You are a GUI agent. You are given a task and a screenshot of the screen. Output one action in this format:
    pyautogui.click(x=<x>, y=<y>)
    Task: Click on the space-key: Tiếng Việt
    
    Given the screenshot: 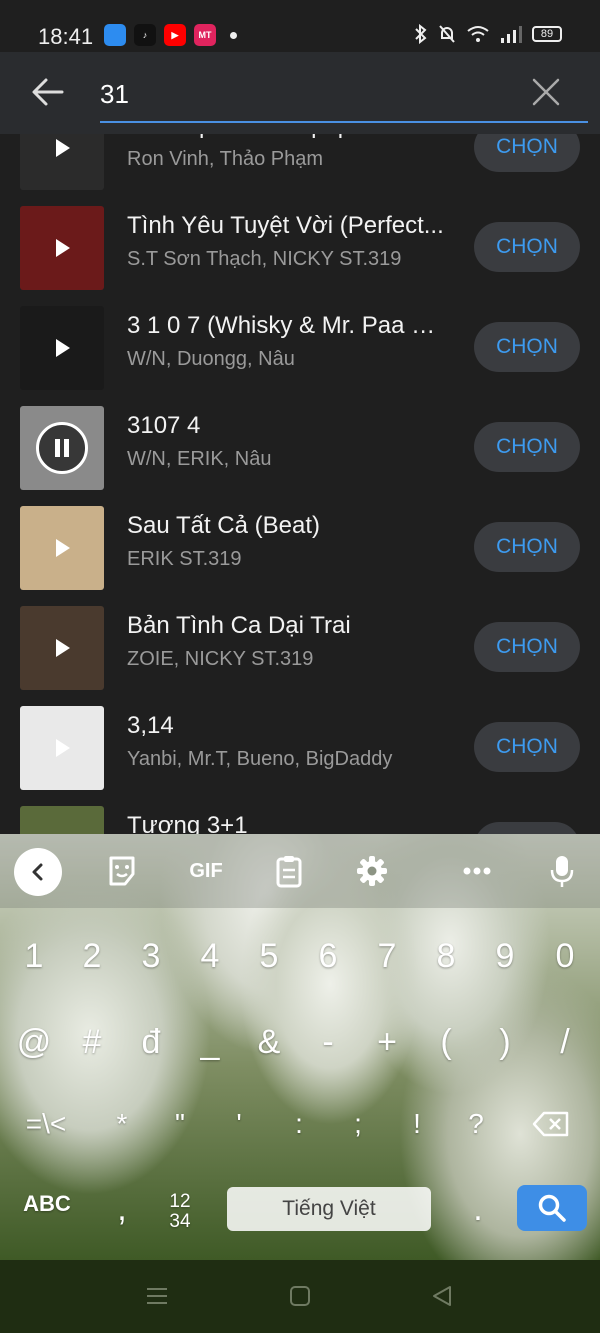 What is the action you would take?
    pyautogui.click(x=329, y=1209)
    